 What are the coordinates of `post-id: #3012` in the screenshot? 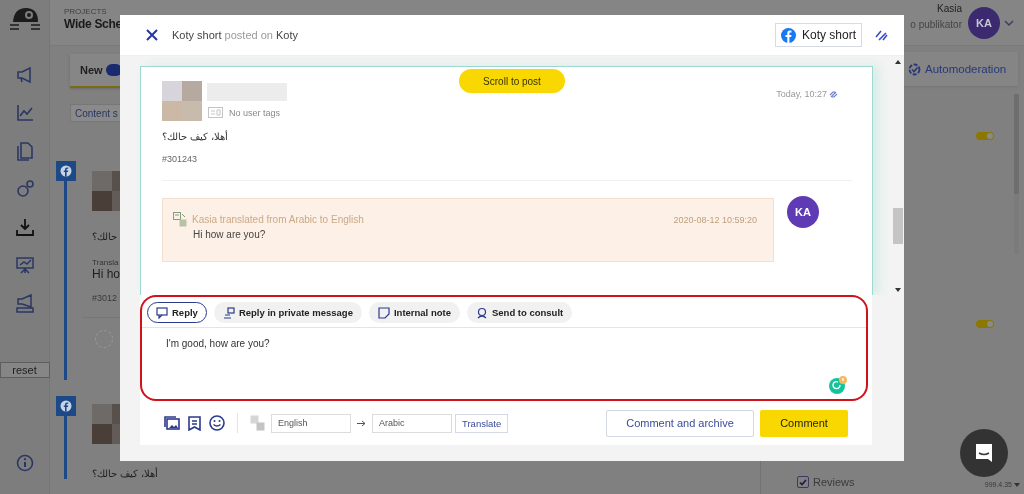 It's located at (105, 298).